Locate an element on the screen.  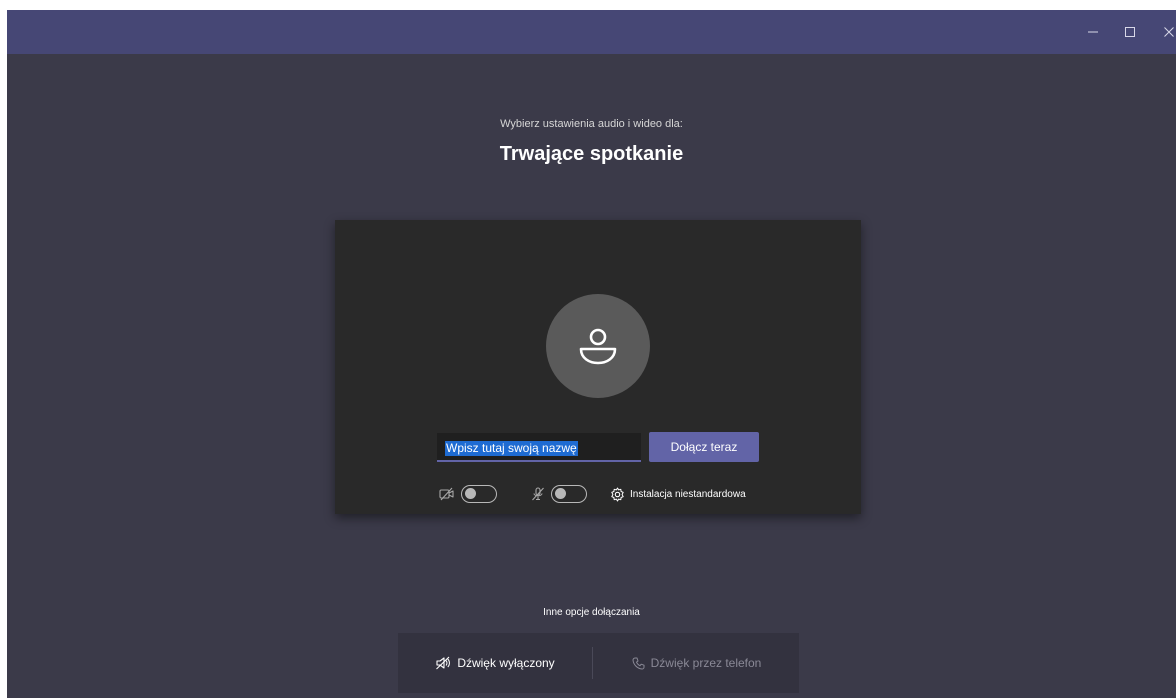
person-icon is located at coordinates (598, 346).